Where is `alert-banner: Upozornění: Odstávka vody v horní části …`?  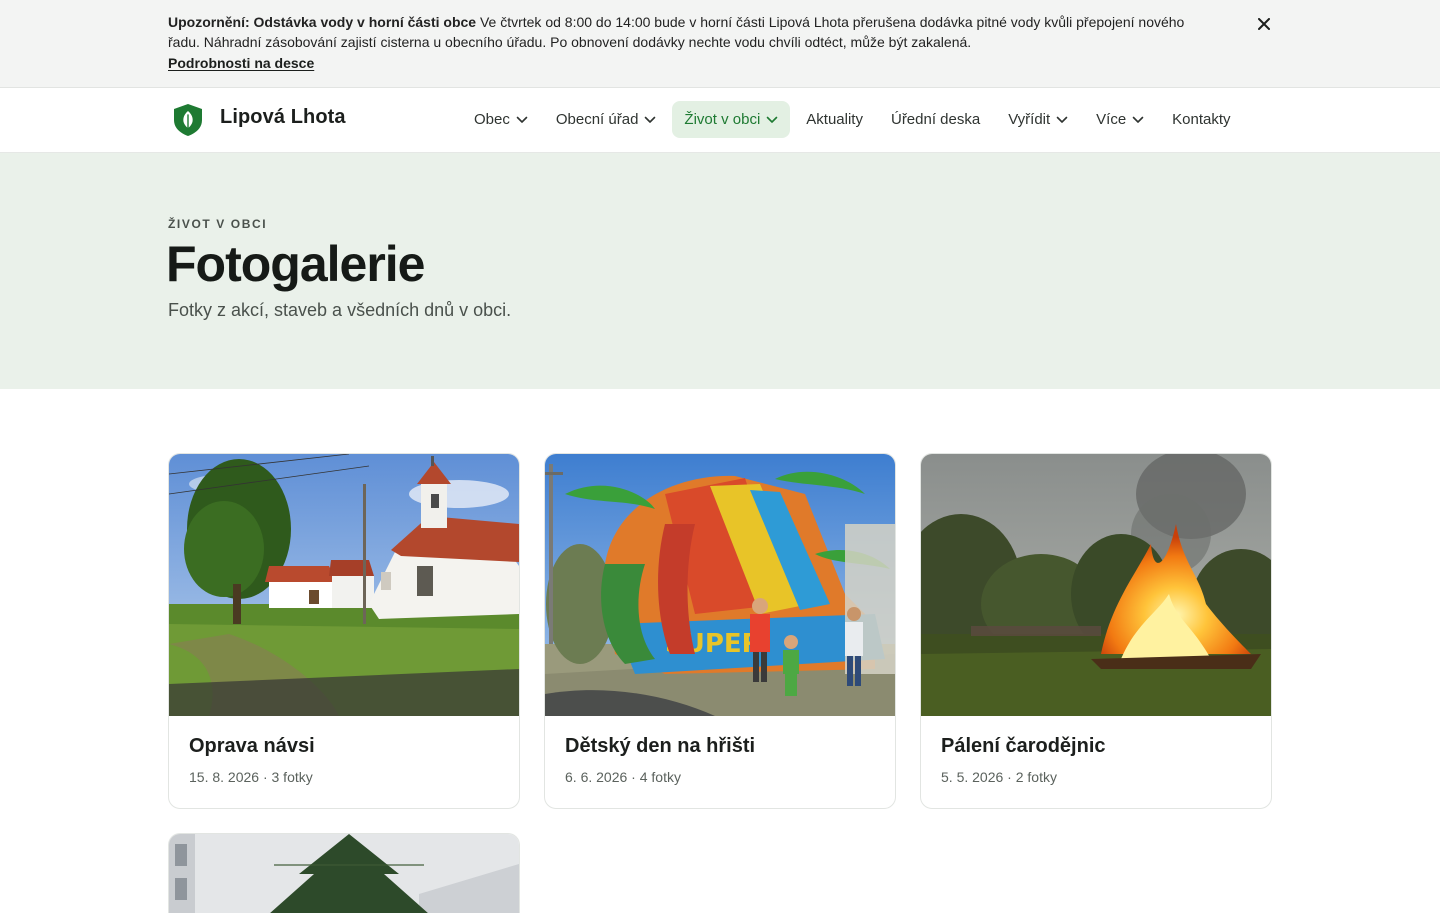 alert-banner: Upozornění: Odstávka vody v horní části … is located at coordinates (720, 44).